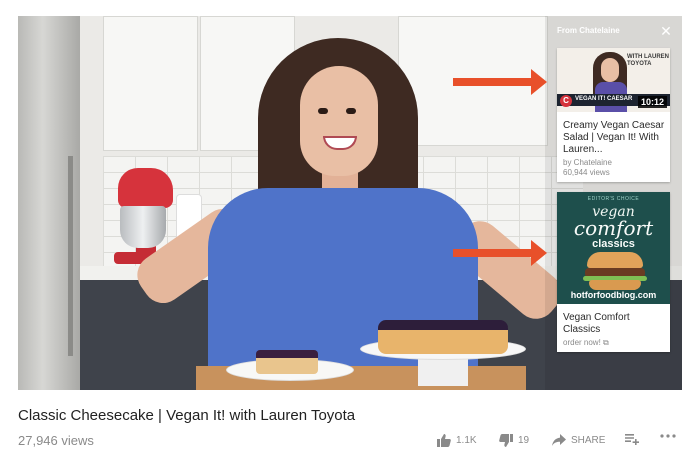 The width and height of the screenshot is (700, 470). Describe the element at coordinates (610, 70) in the screenshot. I see `thumb-host-face` at that location.